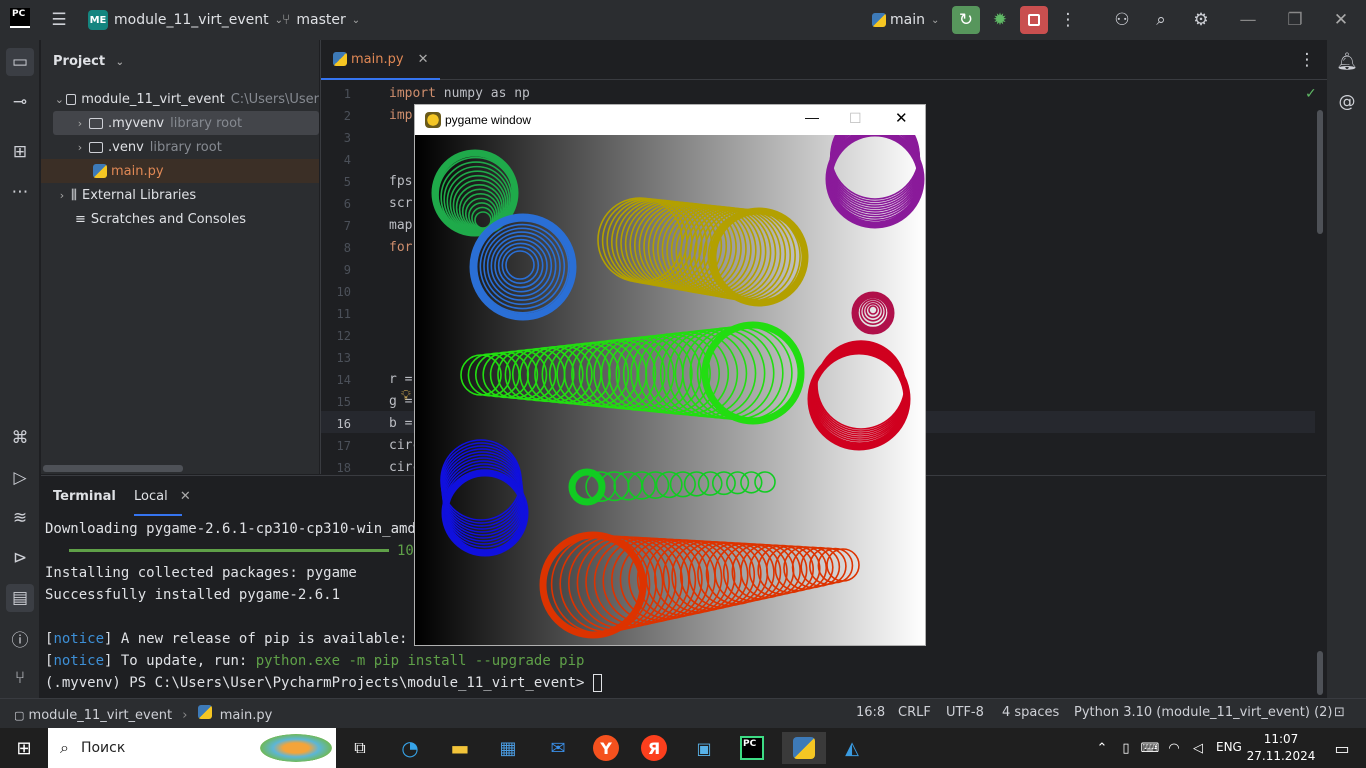  I want to click on windows-start-icon: ⊞, so click(24, 748).